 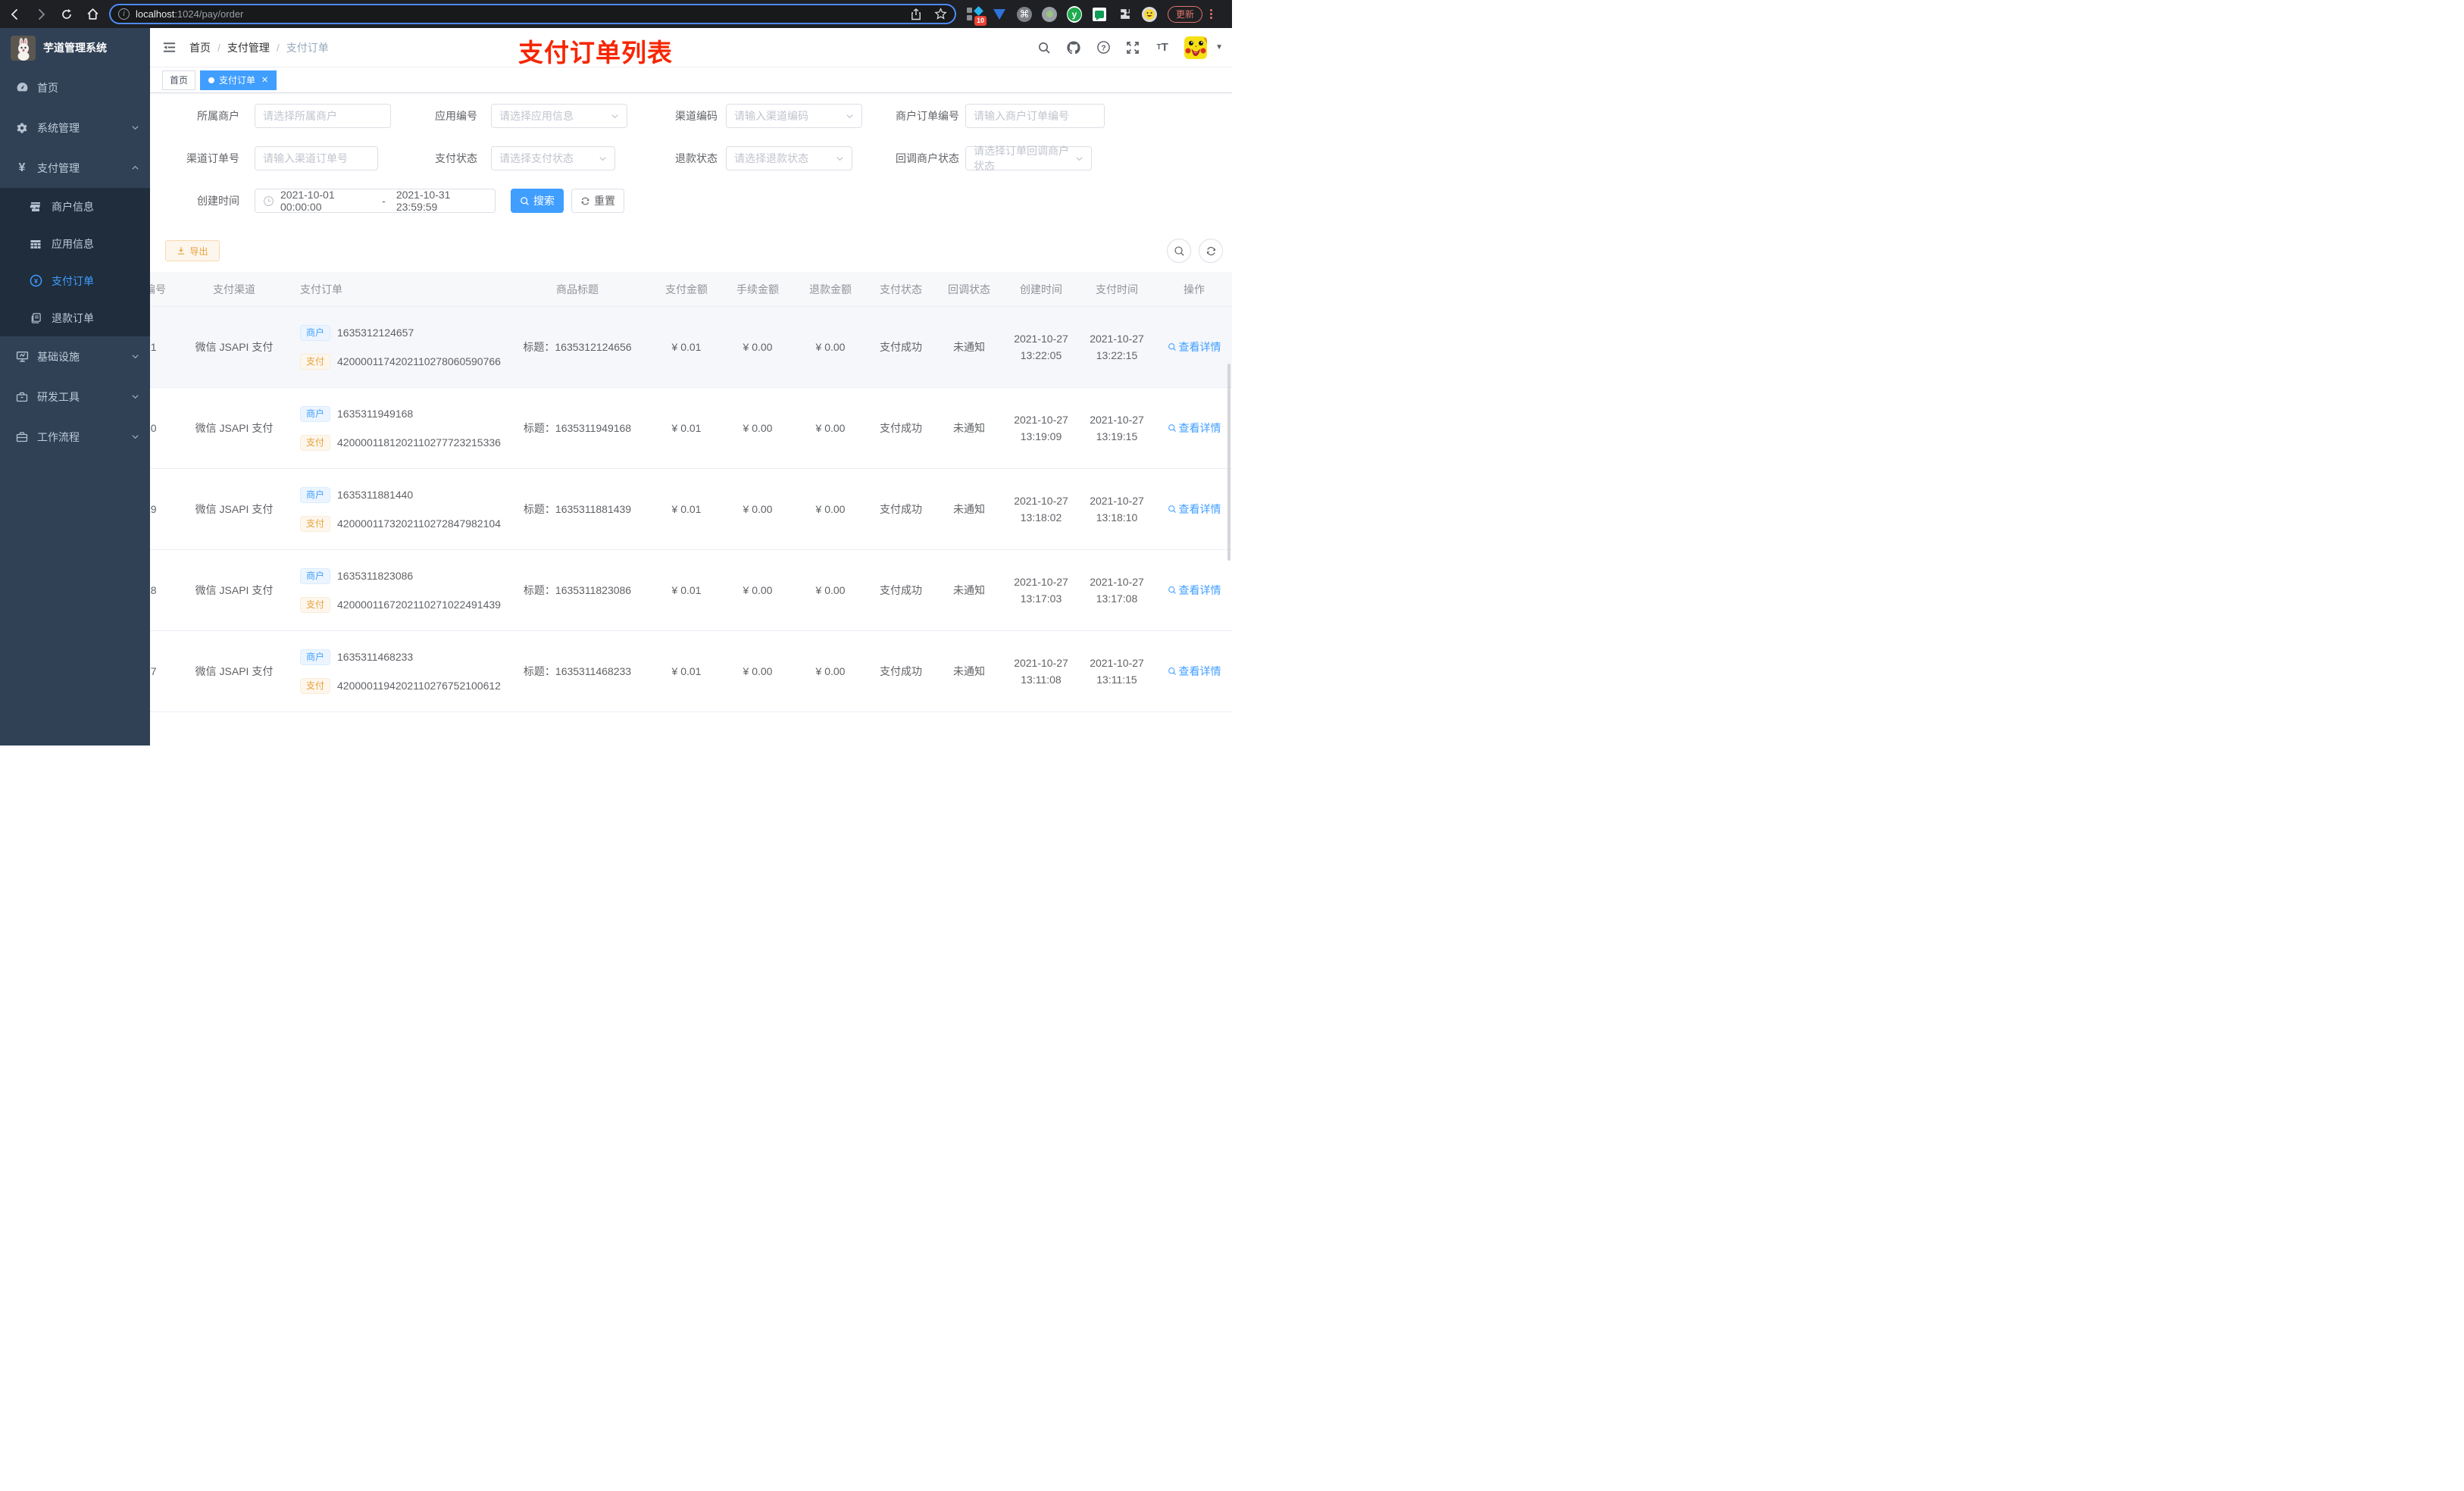 I want to click on sidebar-item-infra: 基础设施, so click(x=75, y=356).